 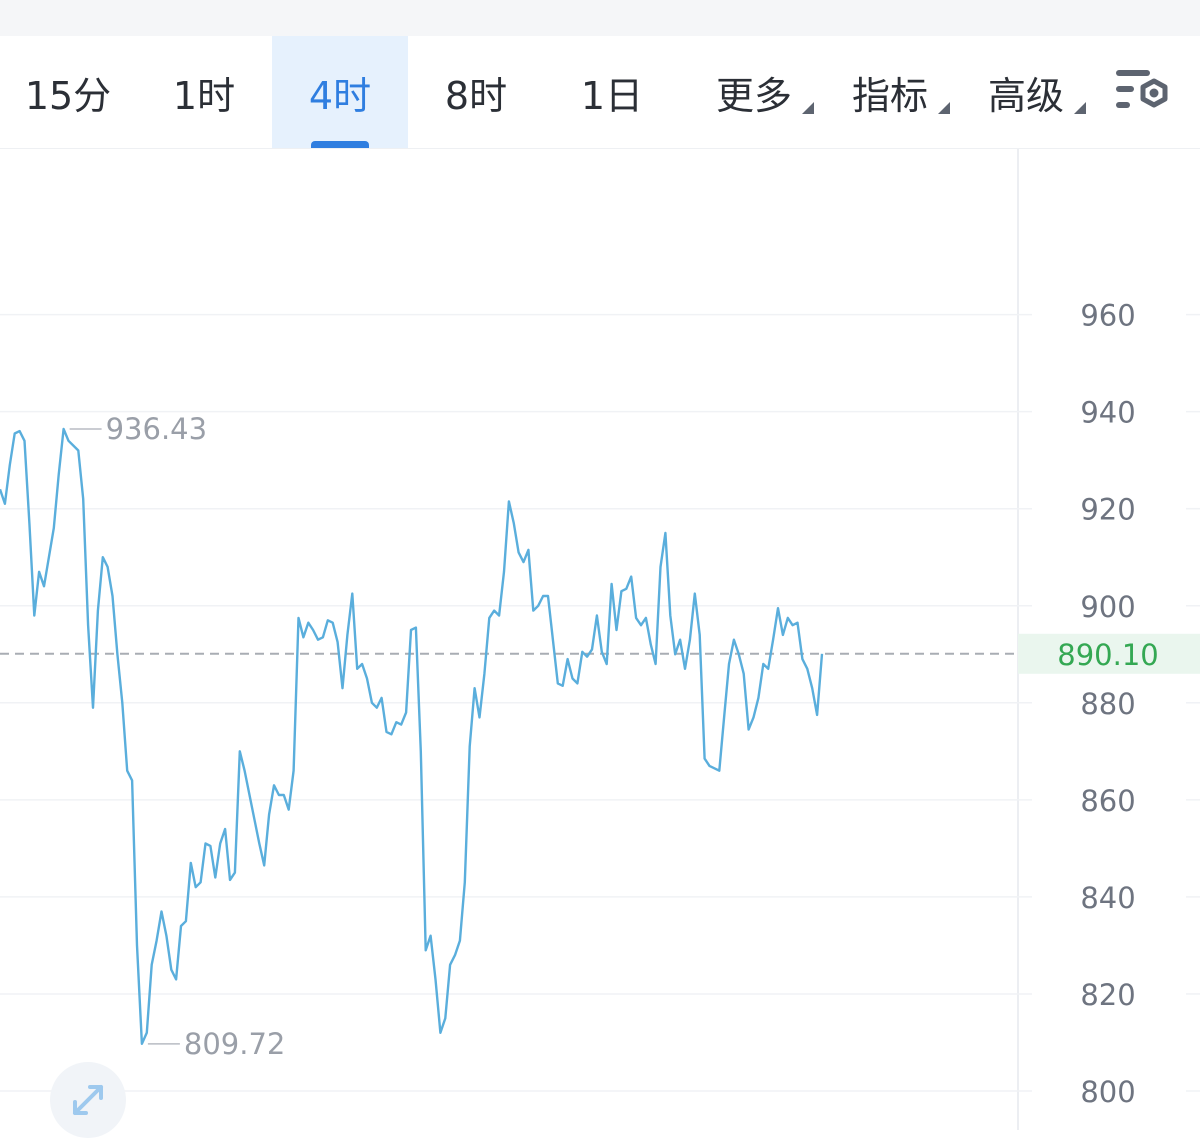 I want to click on current-price-label: 890.10, so click(x=1107, y=655).